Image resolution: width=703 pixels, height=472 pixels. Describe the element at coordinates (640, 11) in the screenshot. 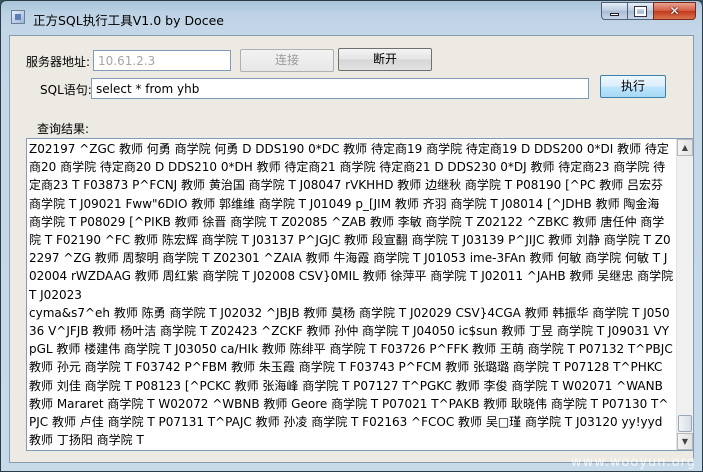

I see `maximize-button` at that location.